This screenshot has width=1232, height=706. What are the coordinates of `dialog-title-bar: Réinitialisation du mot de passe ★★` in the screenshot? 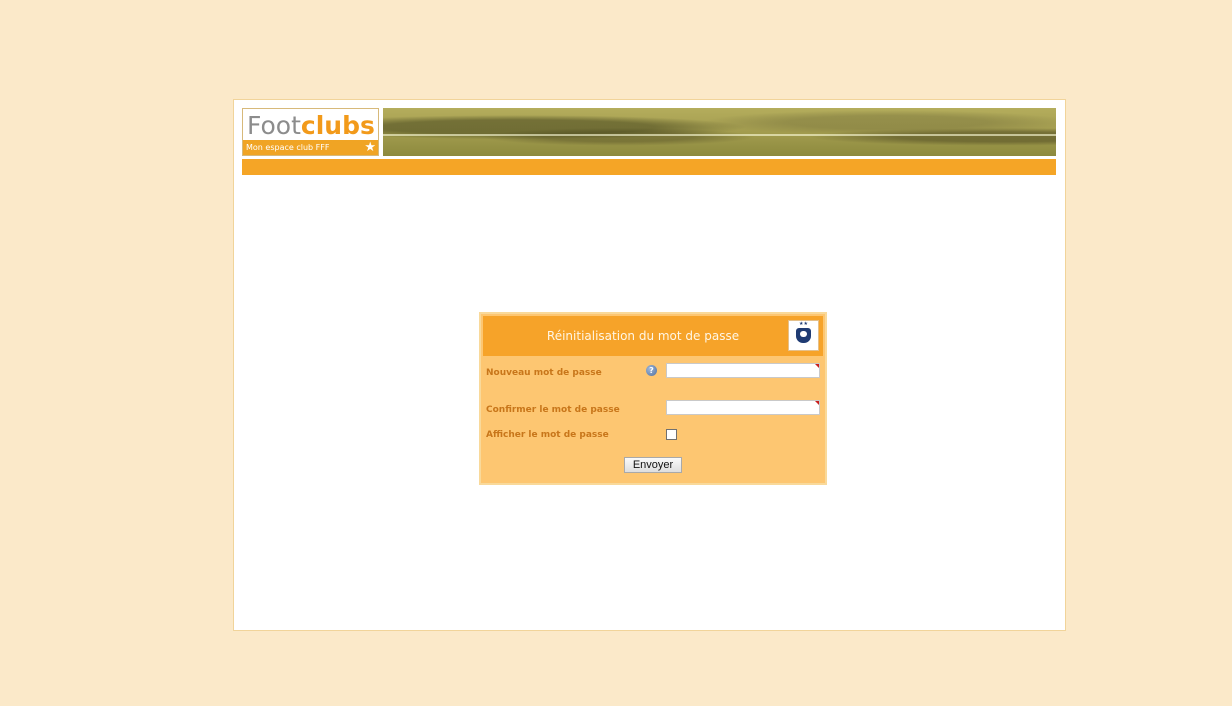 It's located at (653, 336).